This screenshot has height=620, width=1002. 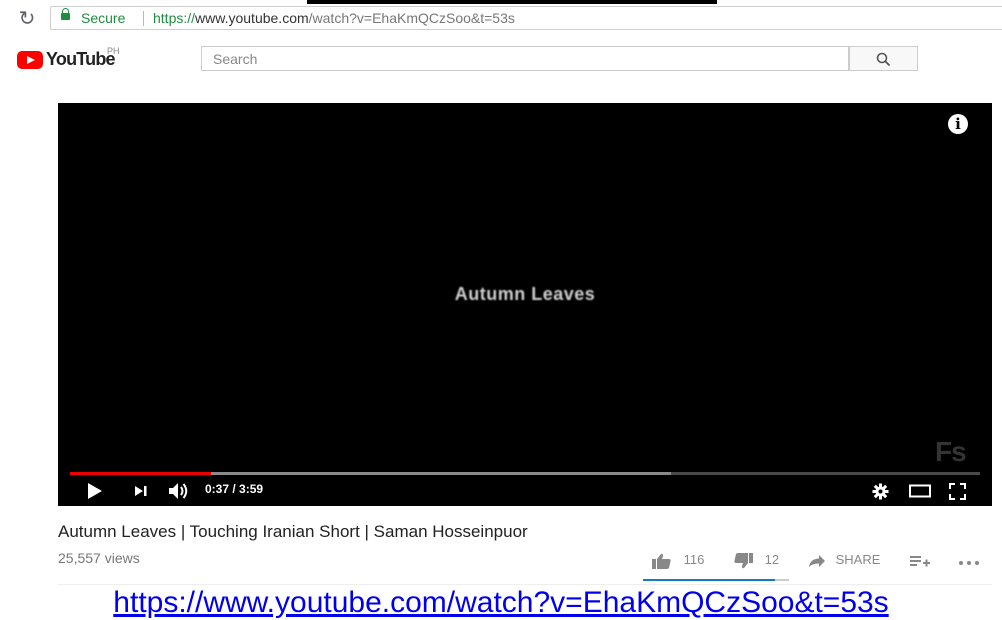 I want to click on theater-icon, so click(x=920, y=491).